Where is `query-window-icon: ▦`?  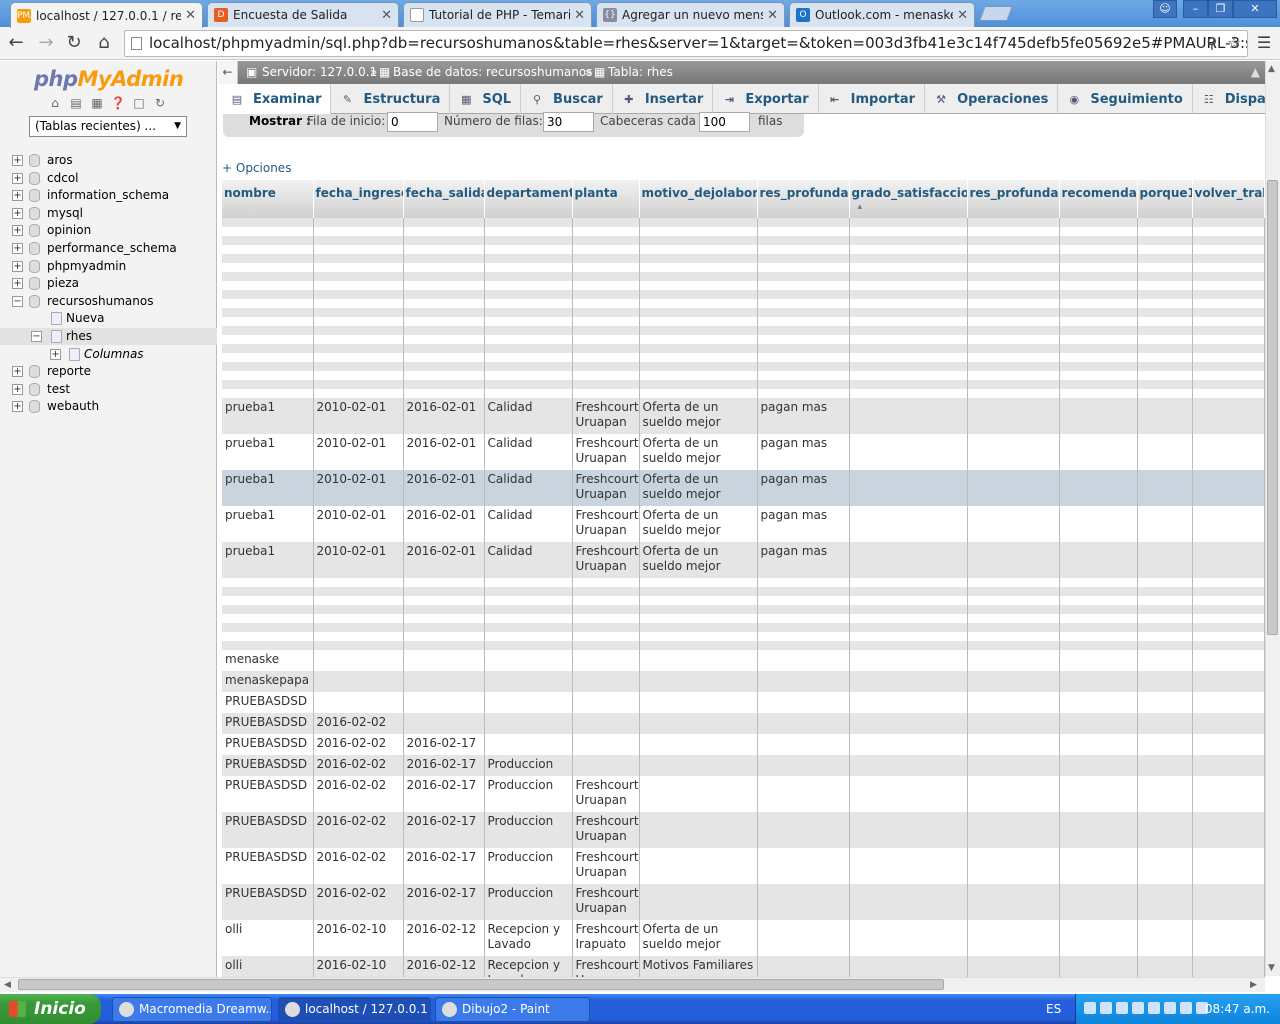
query-window-icon: ▦ is located at coordinates (97, 103).